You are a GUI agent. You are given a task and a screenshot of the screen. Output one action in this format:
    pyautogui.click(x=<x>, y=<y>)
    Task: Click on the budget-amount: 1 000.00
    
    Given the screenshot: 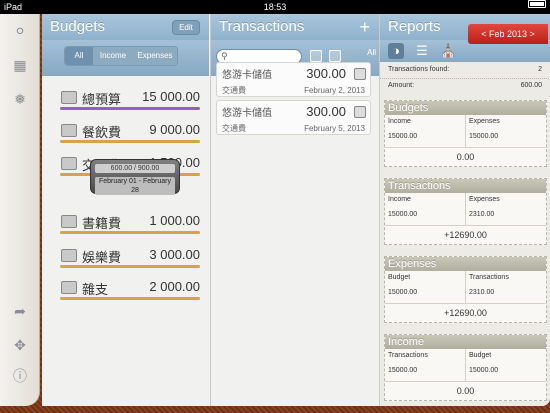 What is the action you would take?
    pyautogui.click(x=174, y=220)
    